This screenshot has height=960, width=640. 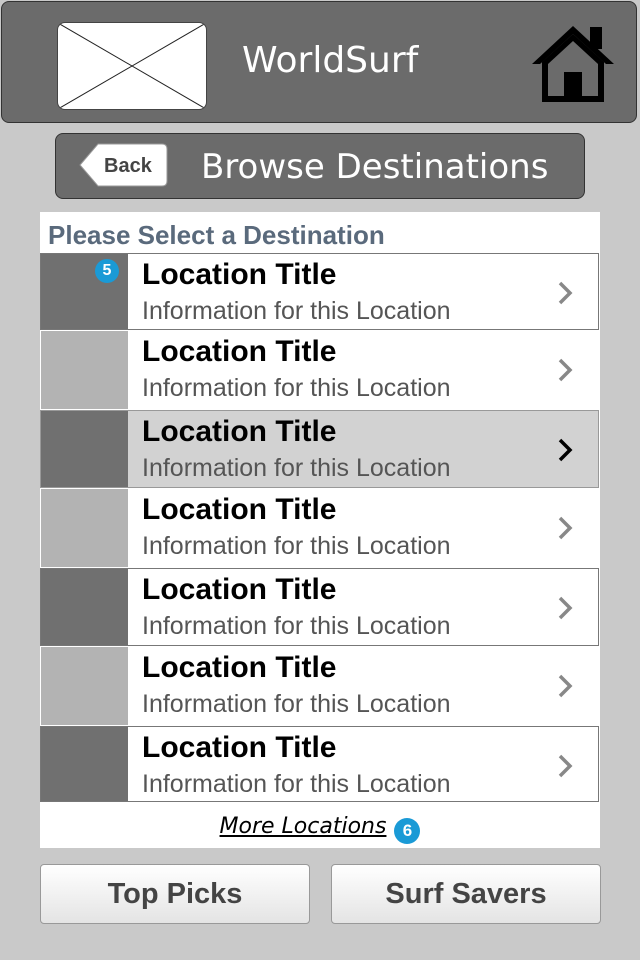 I want to click on app-title: WorldSurf, so click(x=330, y=60).